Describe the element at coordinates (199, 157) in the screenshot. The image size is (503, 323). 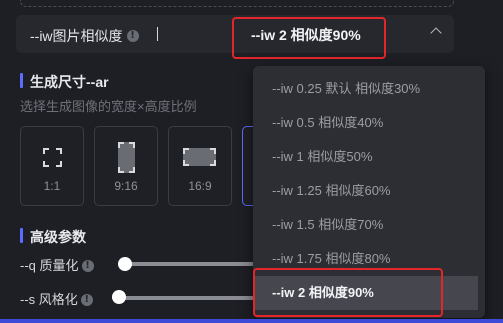
I see `landscape-icon` at that location.